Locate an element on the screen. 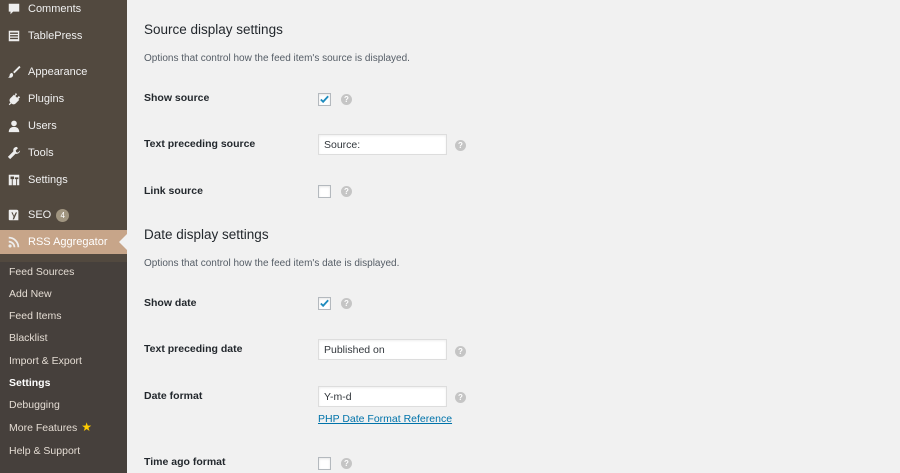  table-icon is located at coordinates (14, 36).